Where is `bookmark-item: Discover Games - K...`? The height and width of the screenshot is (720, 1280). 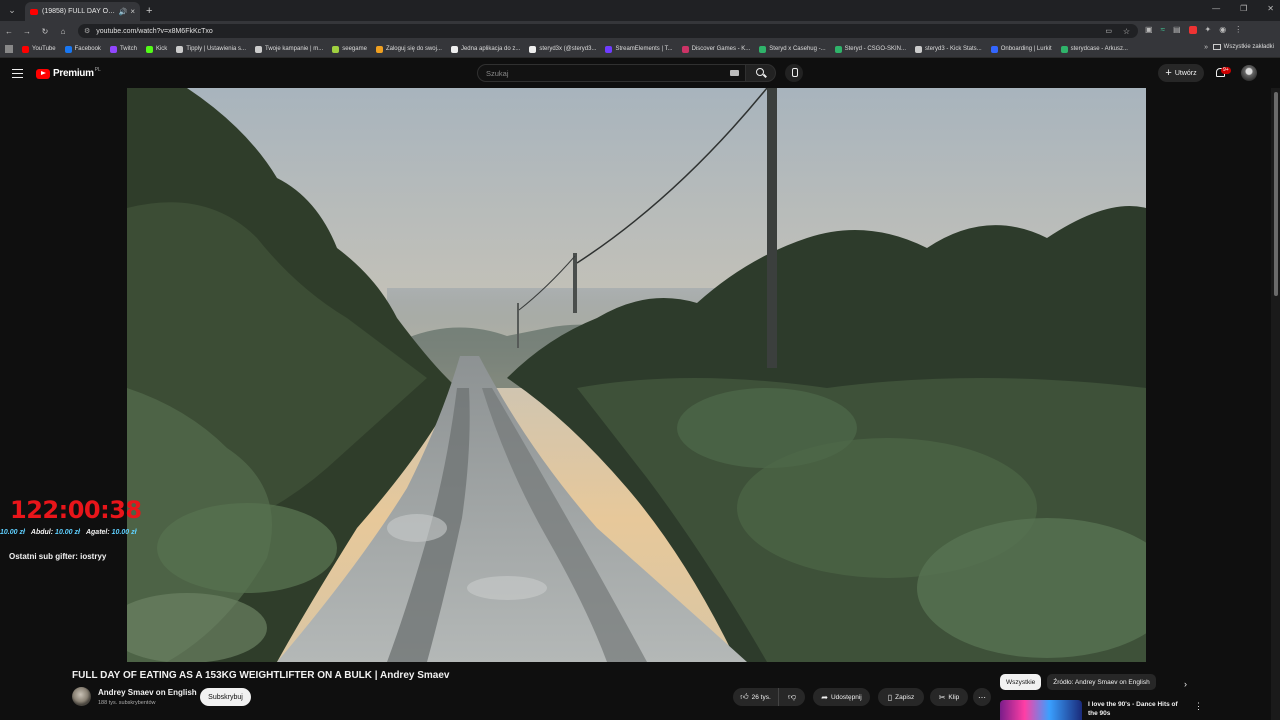
bookmark-item: Discover Games - K... is located at coordinates (715, 49).